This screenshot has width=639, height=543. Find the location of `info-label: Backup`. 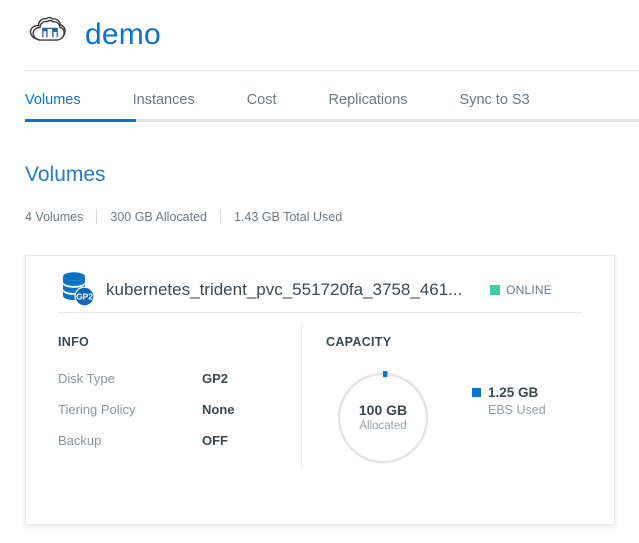

info-label: Backup is located at coordinates (80, 440).